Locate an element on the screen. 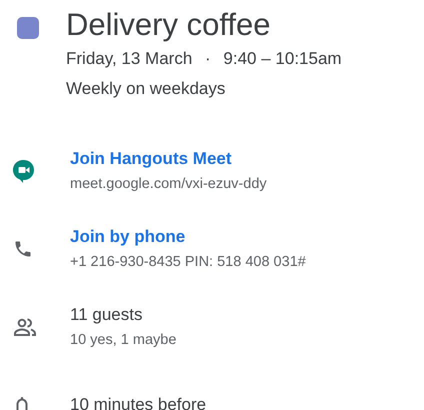  detail-subtext: +1 216-930-8435 PIN: 518 408 031# is located at coordinates (188, 262).